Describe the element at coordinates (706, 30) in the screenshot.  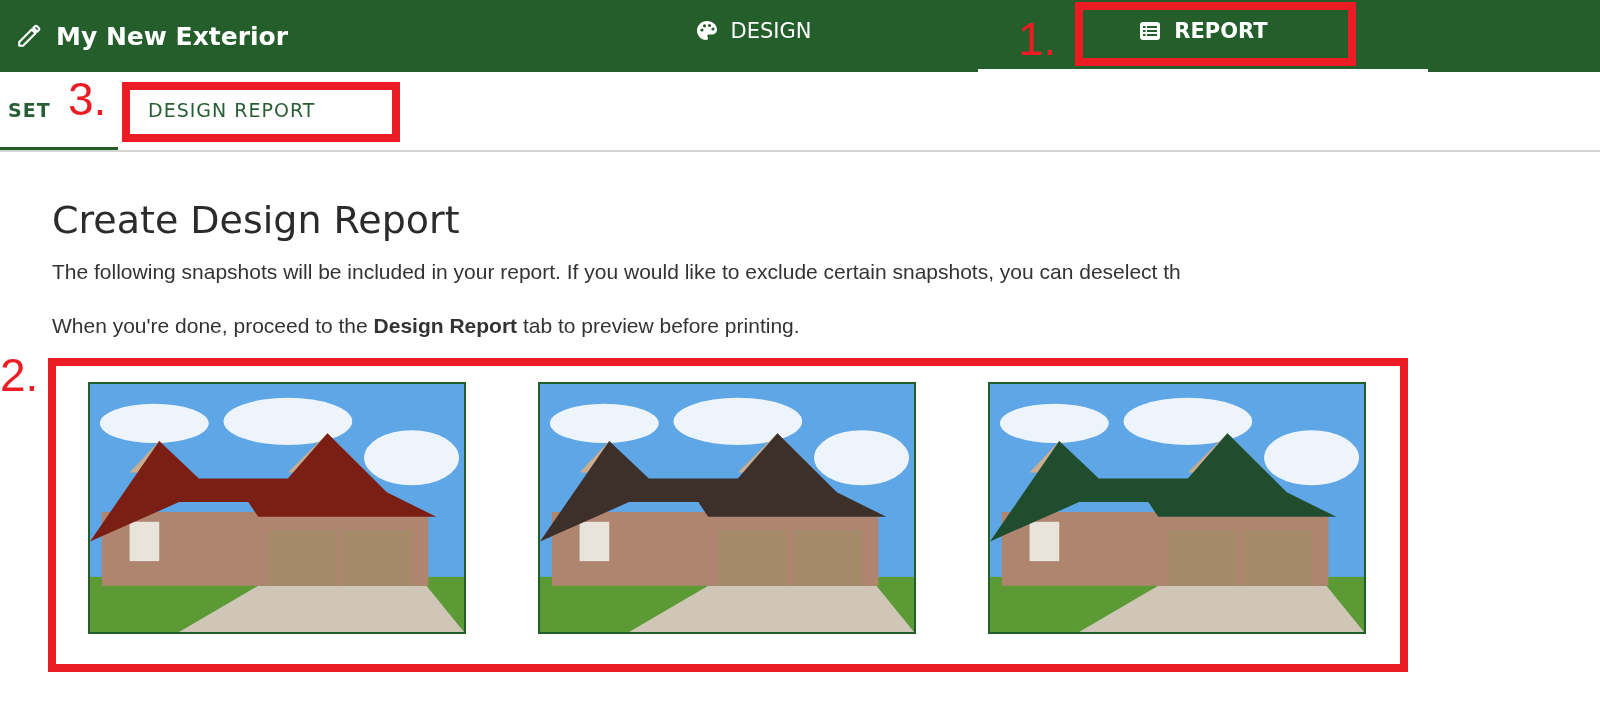
I see `palette-icon` at that location.